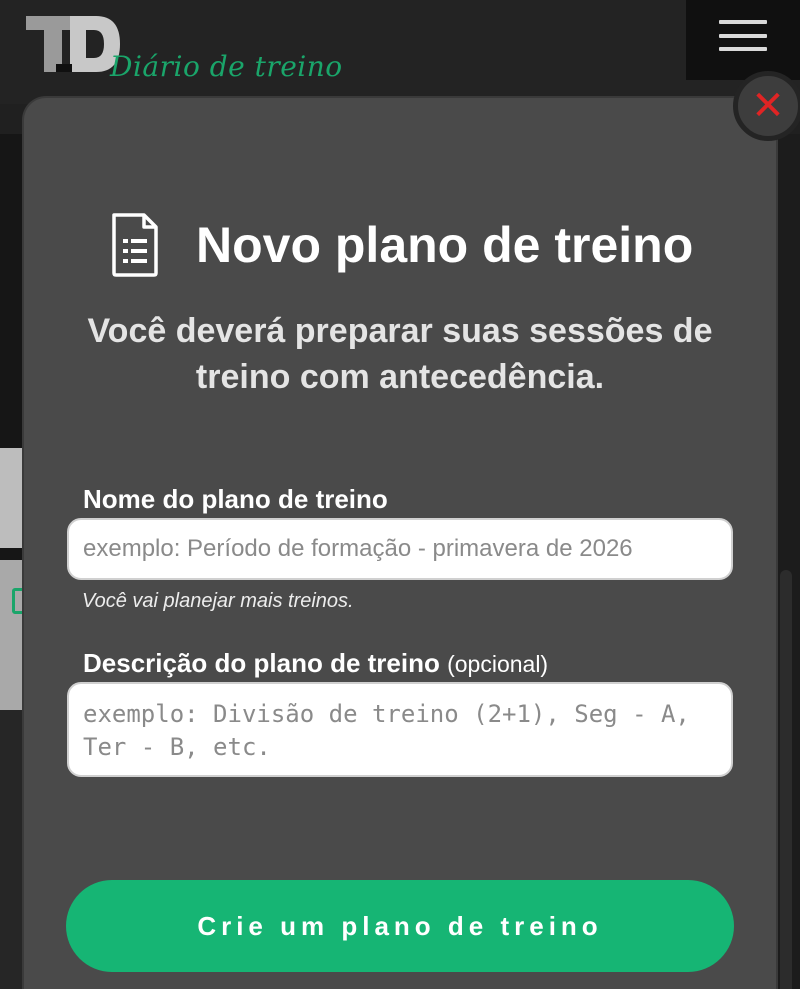 The image size is (800, 989). I want to click on logo-subtitle: Diário de treino, so click(226, 66).